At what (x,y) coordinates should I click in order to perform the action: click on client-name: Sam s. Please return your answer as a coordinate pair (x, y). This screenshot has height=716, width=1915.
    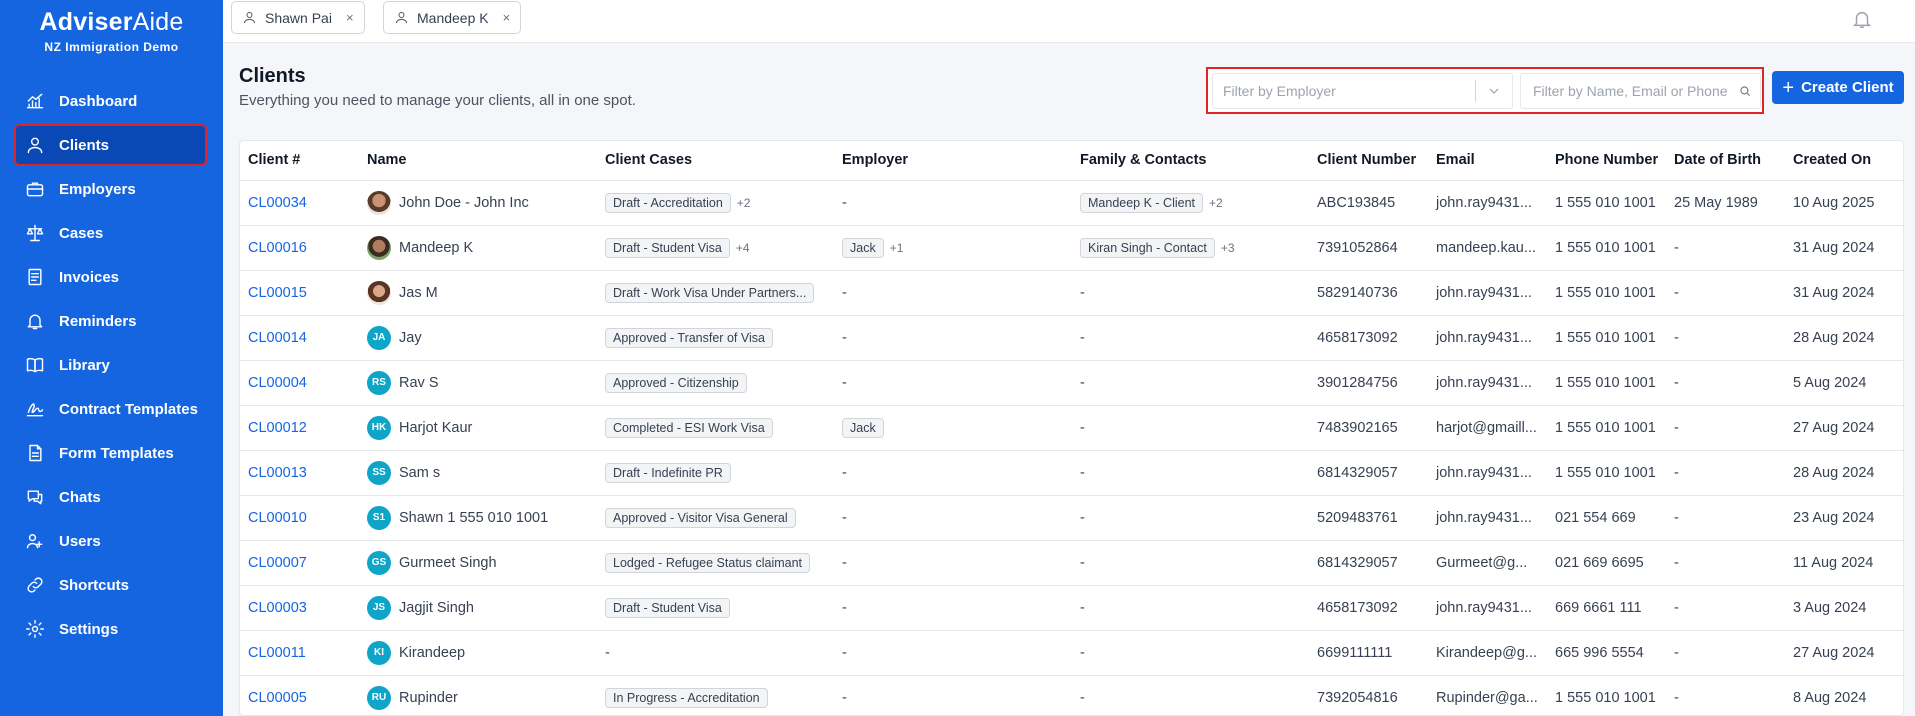
    Looking at the image, I should click on (420, 472).